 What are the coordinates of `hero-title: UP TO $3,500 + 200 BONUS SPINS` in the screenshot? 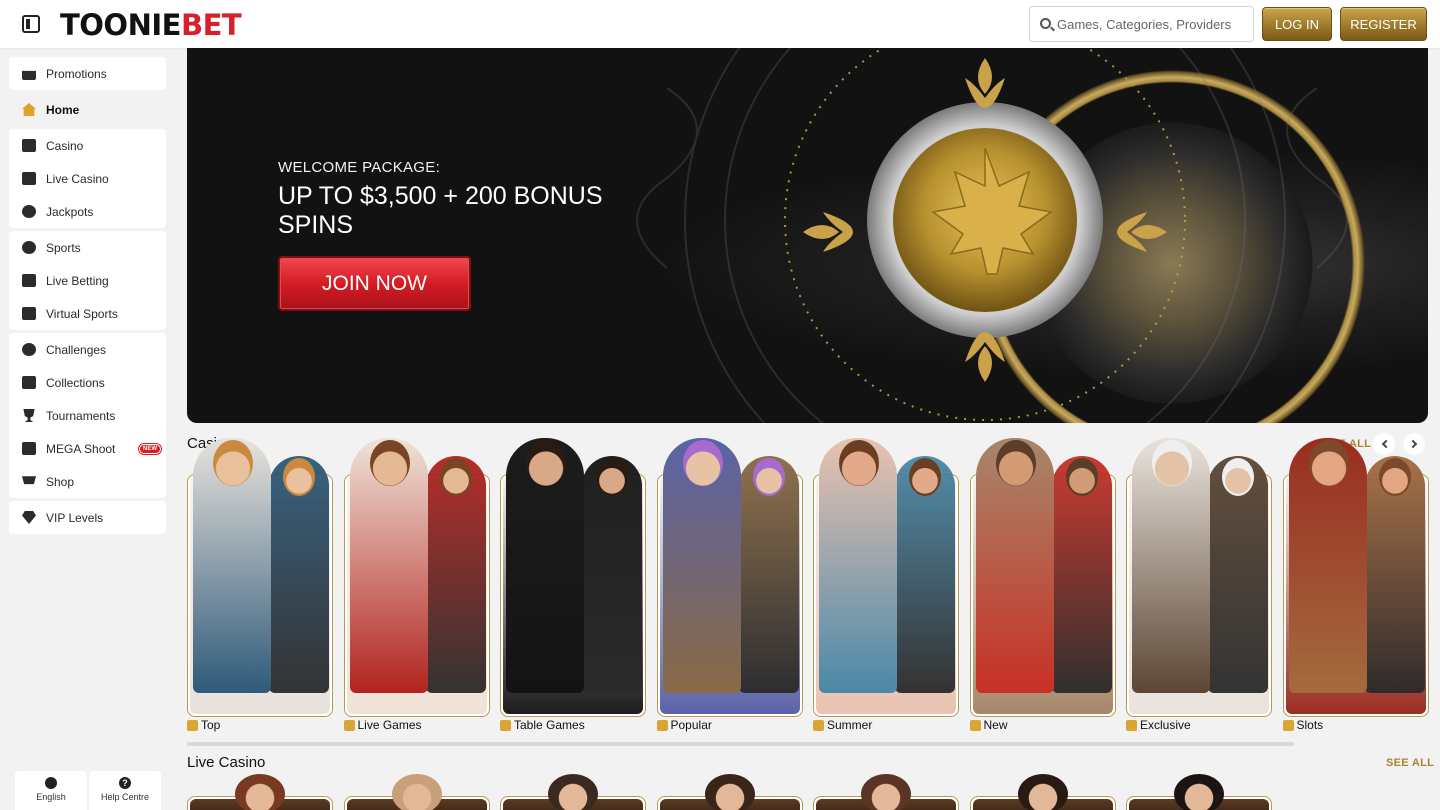 It's located at (440, 210).